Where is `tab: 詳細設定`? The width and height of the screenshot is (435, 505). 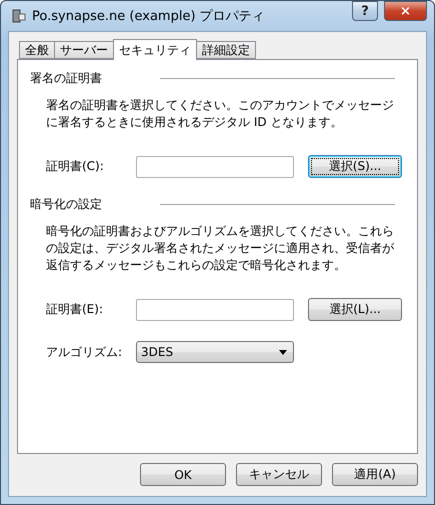 tab: 詳細設定 is located at coordinates (226, 50).